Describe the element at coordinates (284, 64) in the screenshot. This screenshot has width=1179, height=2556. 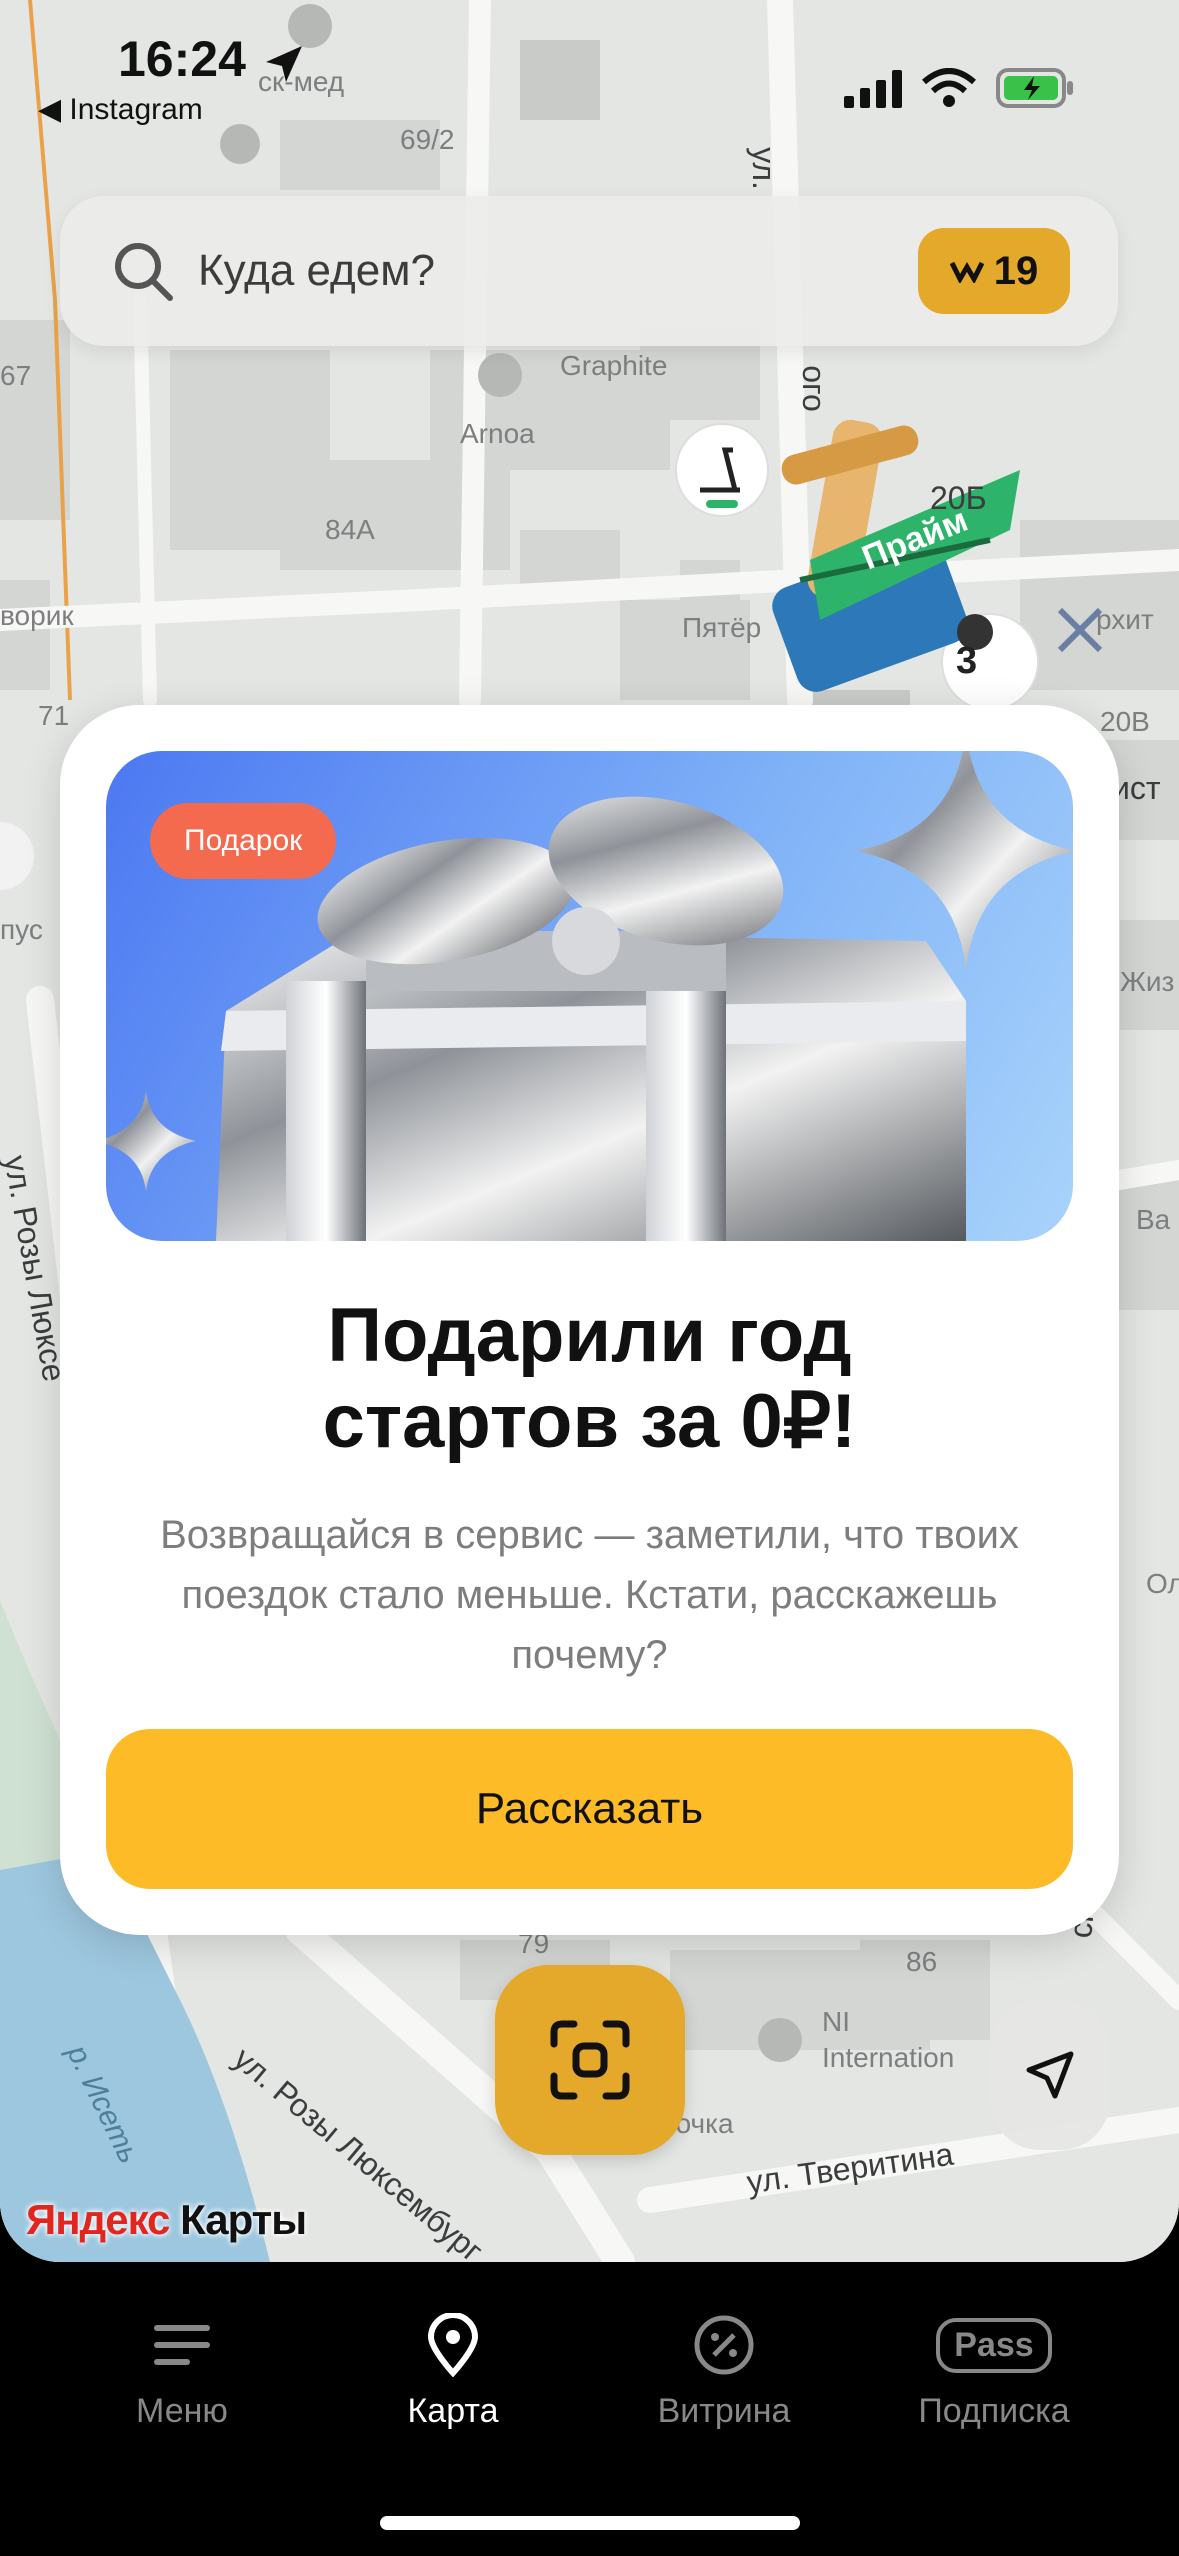
I see `location-arrow-icon` at that location.